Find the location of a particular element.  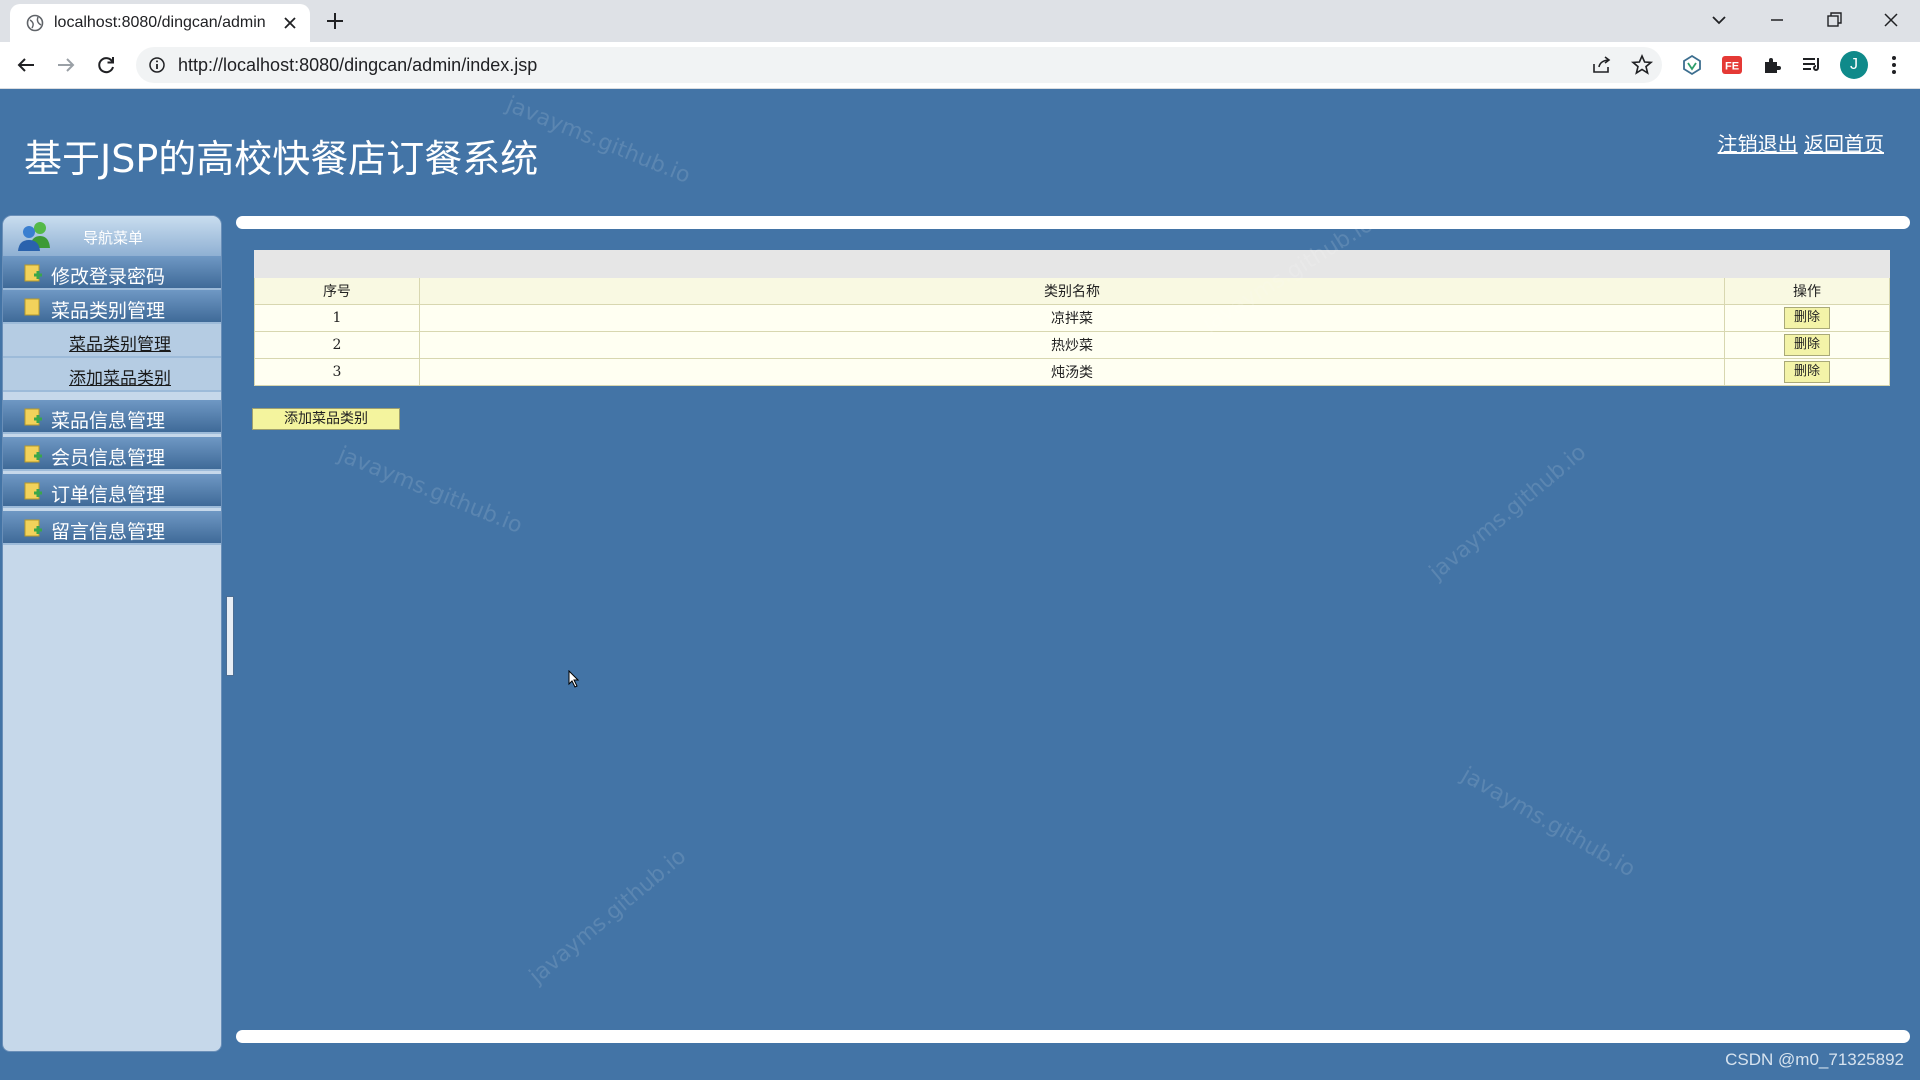

column-header: 序号 is located at coordinates (337, 291).